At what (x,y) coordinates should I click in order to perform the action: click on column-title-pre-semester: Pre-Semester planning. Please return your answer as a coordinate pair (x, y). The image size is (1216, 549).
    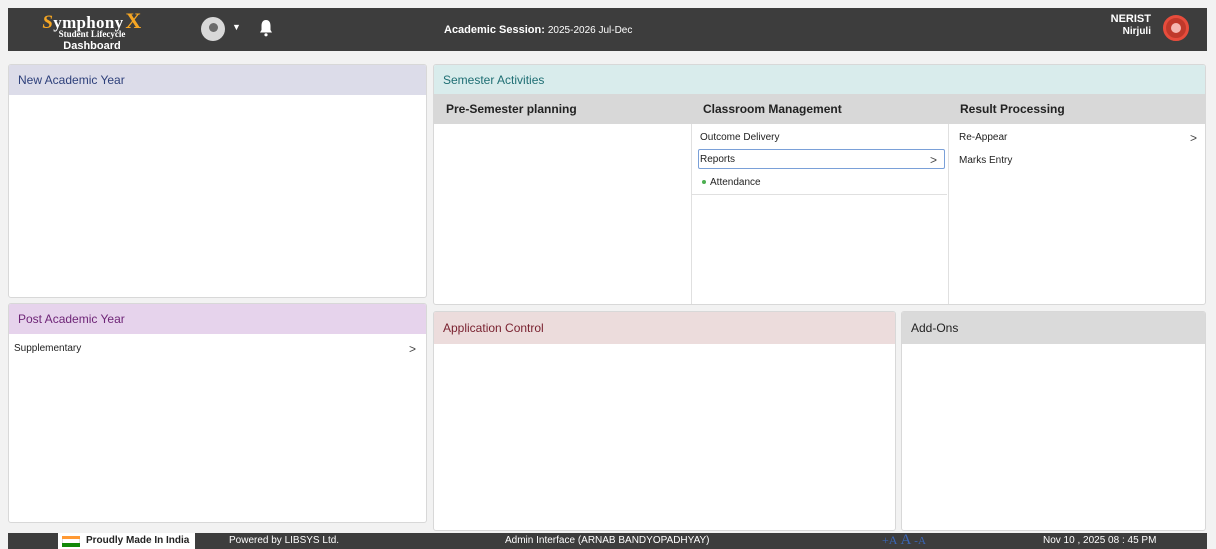
    Looking at the image, I should click on (511, 109).